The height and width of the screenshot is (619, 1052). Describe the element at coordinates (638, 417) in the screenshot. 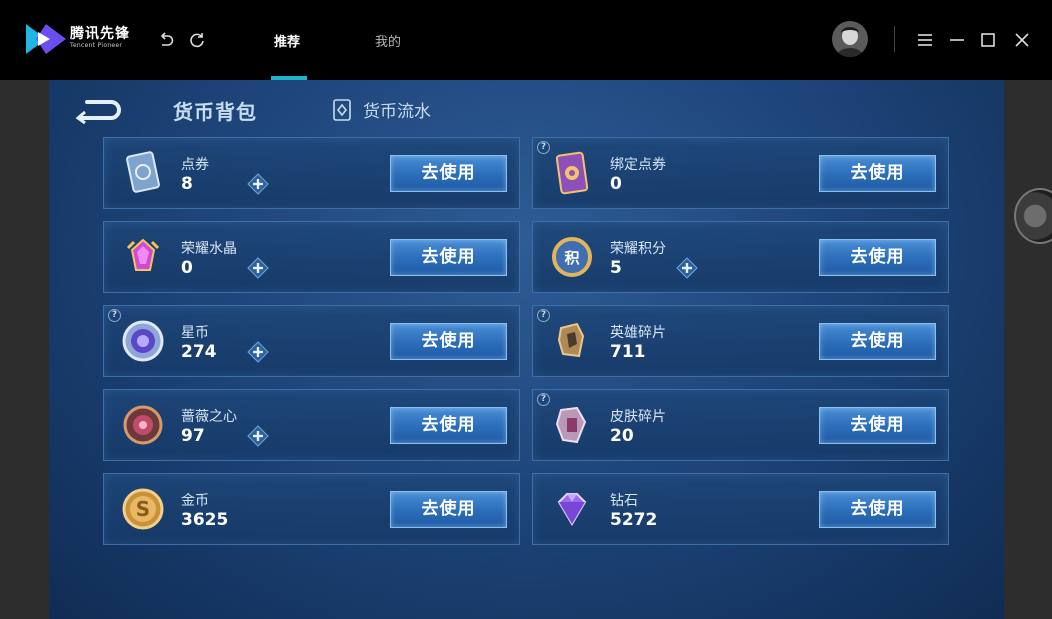

I see `currency-name: 皮肤碎片` at that location.